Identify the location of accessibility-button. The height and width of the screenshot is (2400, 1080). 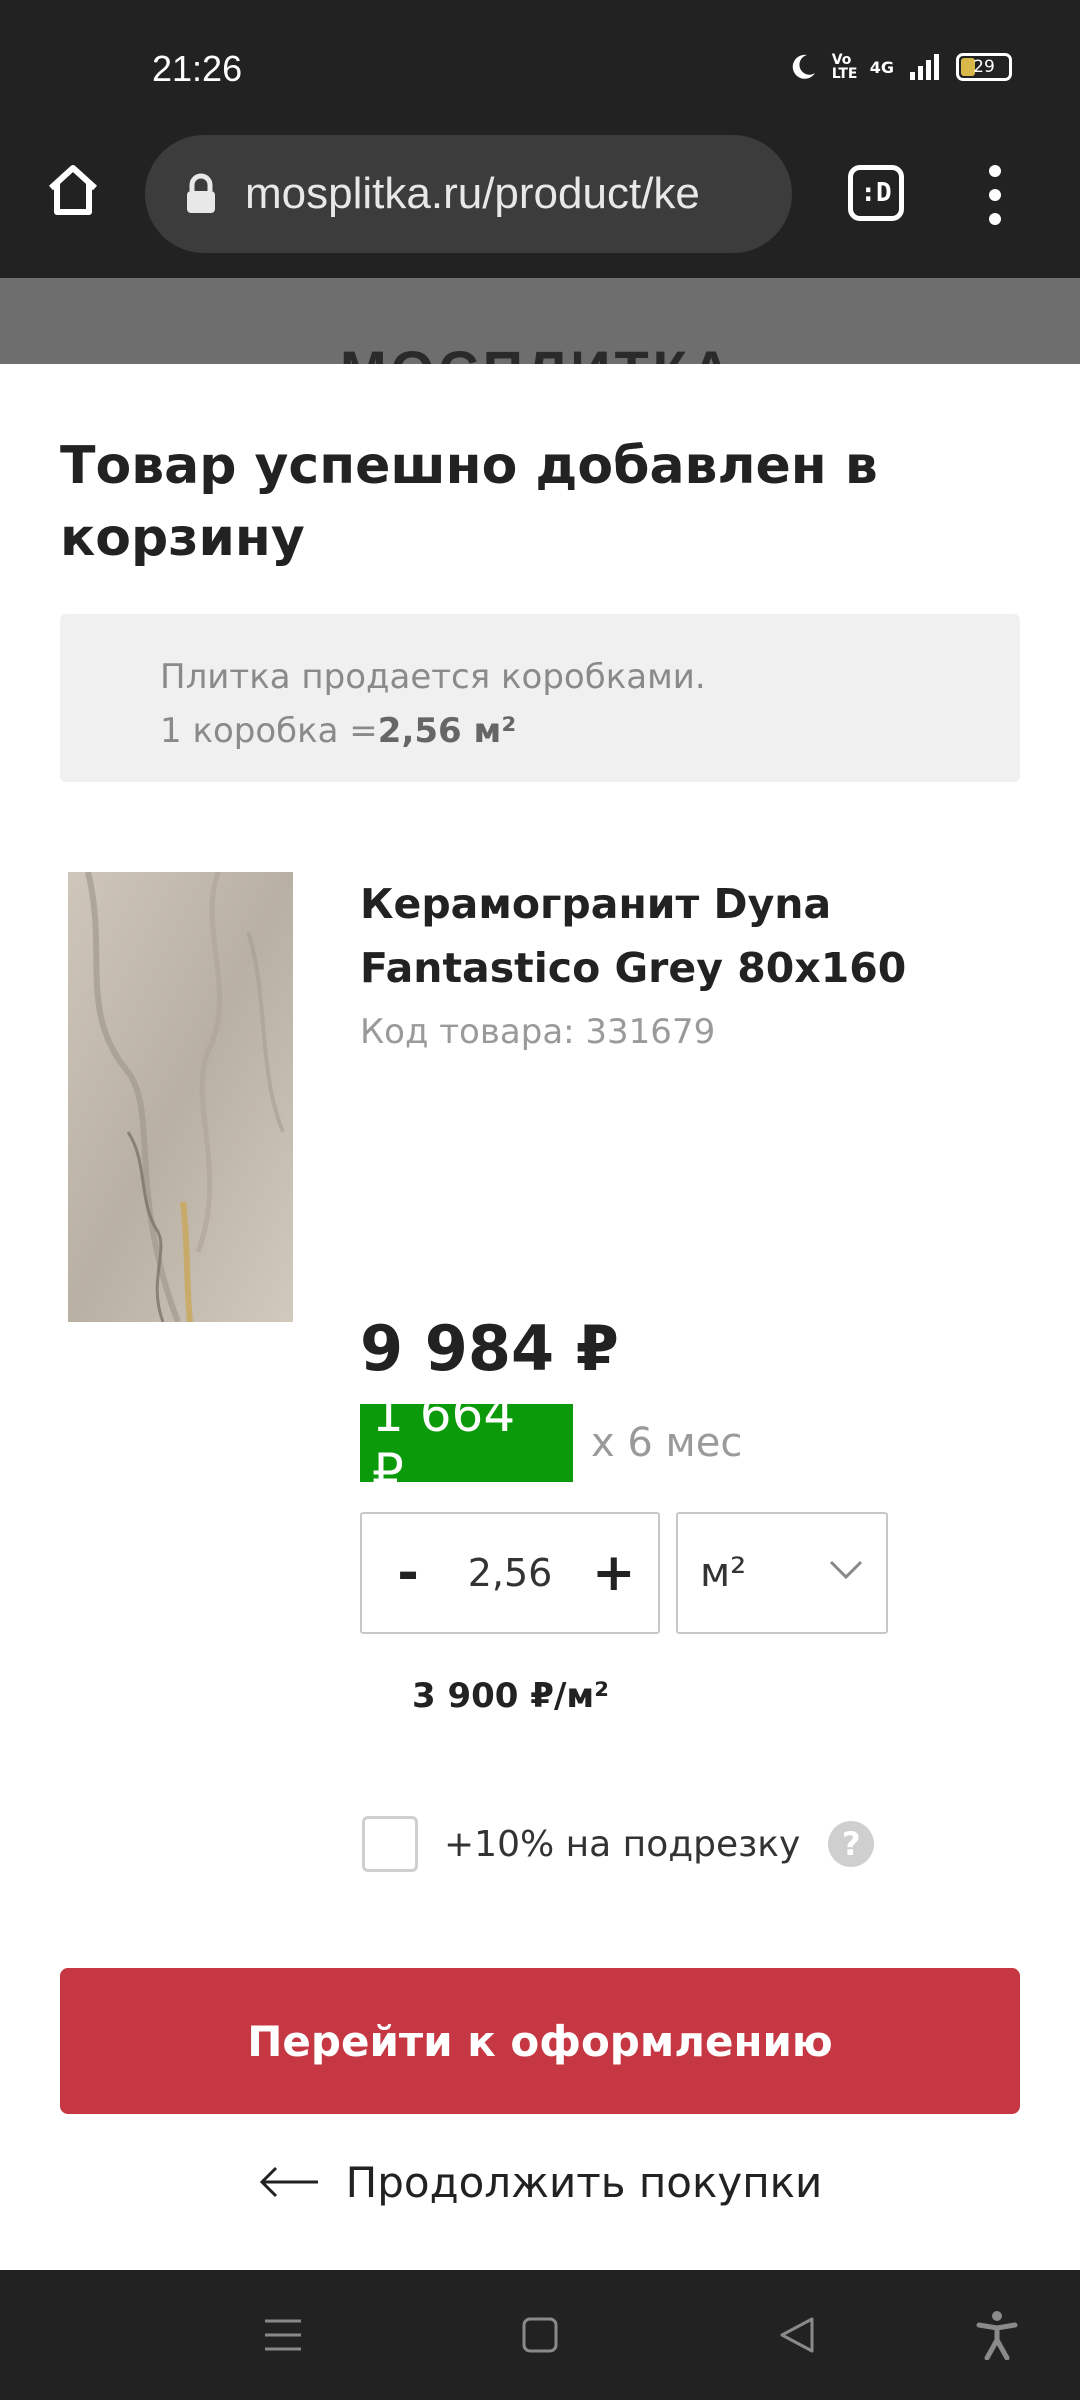
(997, 2335).